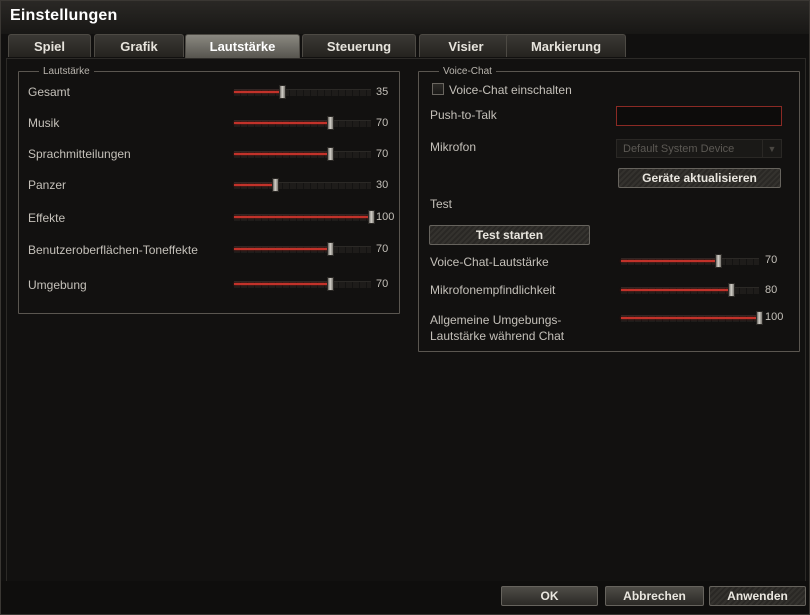 Image resolution: width=810 pixels, height=615 pixels. Describe the element at coordinates (466, 45) in the screenshot. I see `tab-visier: Visier` at that location.